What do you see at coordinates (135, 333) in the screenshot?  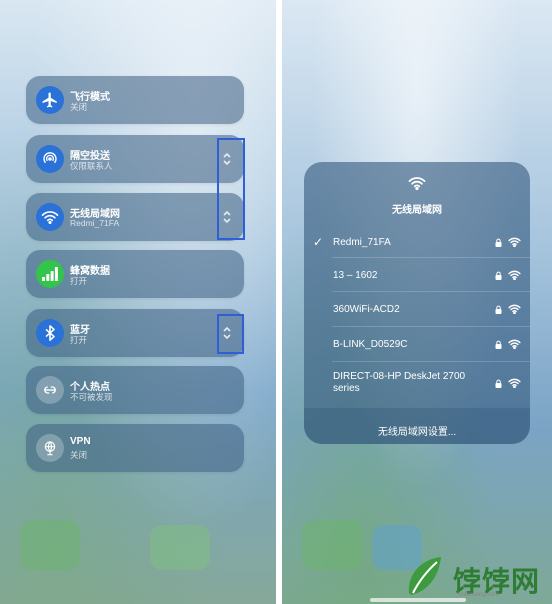 I see `bluetooth-tile: 蓝牙 打开` at bounding box center [135, 333].